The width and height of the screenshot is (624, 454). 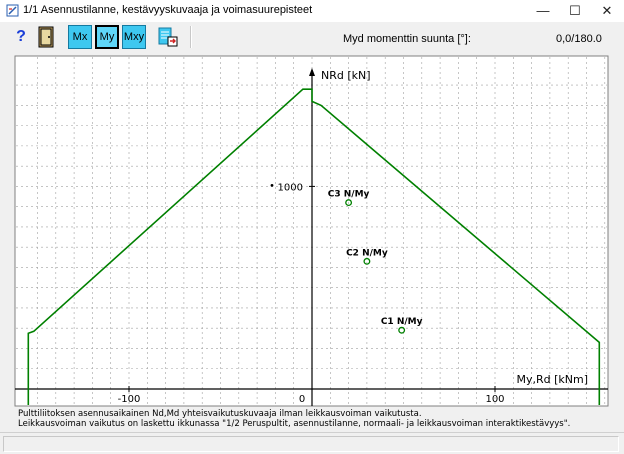 I want to click on toolbar-separator, so click(x=191, y=37).